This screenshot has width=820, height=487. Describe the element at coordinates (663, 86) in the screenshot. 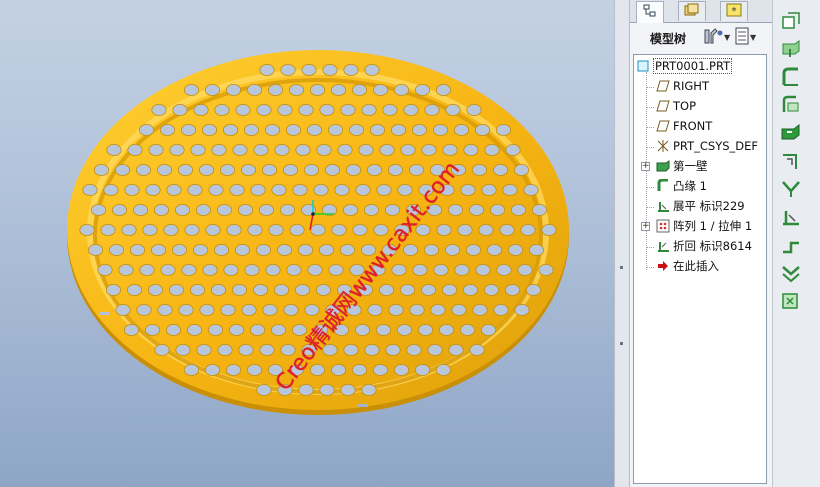

I see `datum-plane-icon` at that location.